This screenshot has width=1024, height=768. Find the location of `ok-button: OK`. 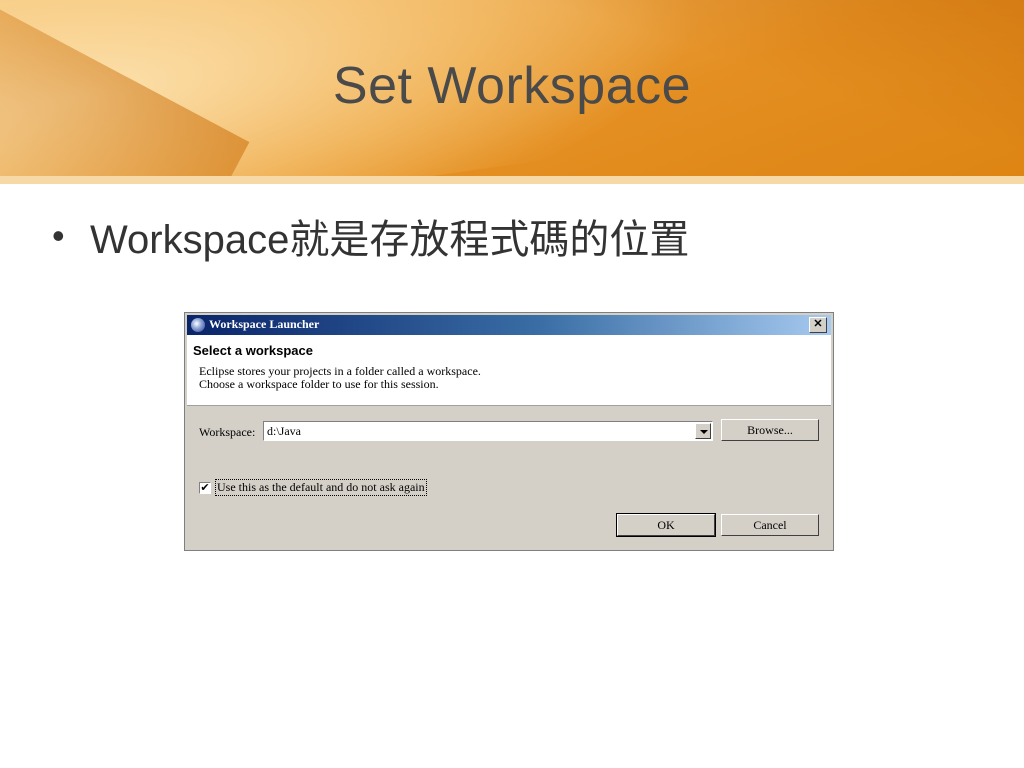

ok-button: OK is located at coordinates (666, 525).